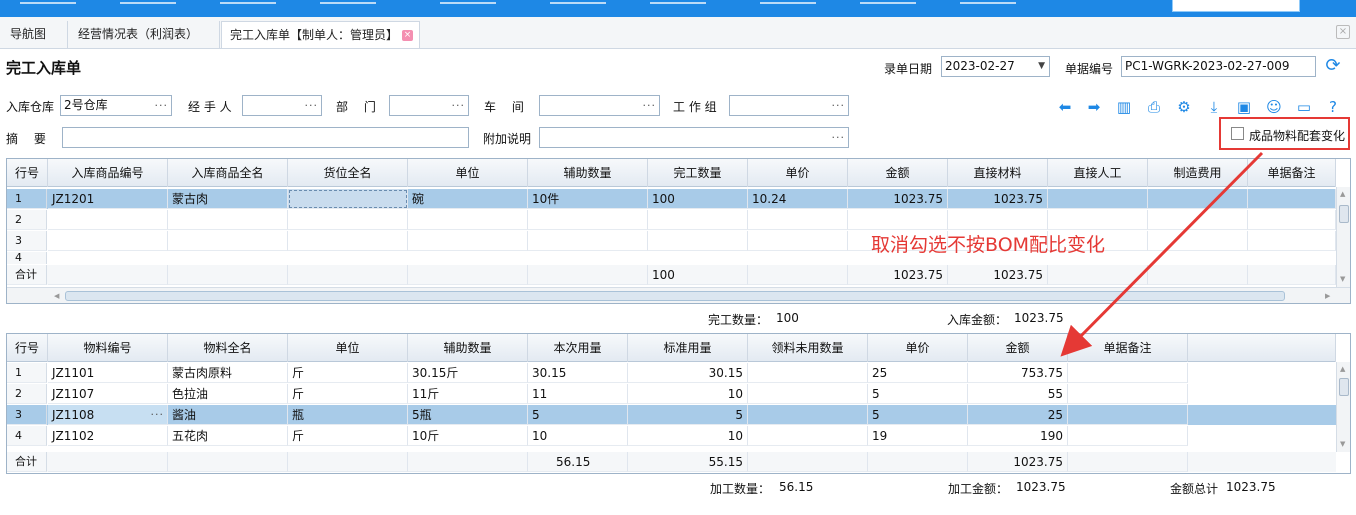  Describe the element at coordinates (1124, 107) in the screenshot. I see `barcode-icon: ▥` at that location.